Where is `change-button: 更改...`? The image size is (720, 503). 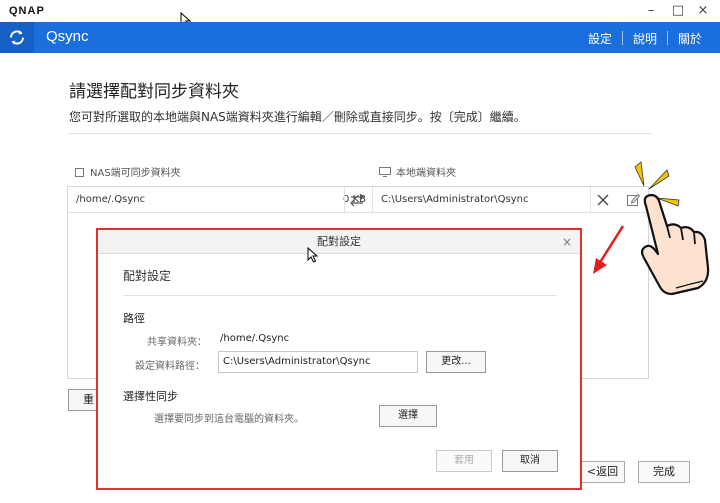 change-button: 更改... is located at coordinates (456, 362).